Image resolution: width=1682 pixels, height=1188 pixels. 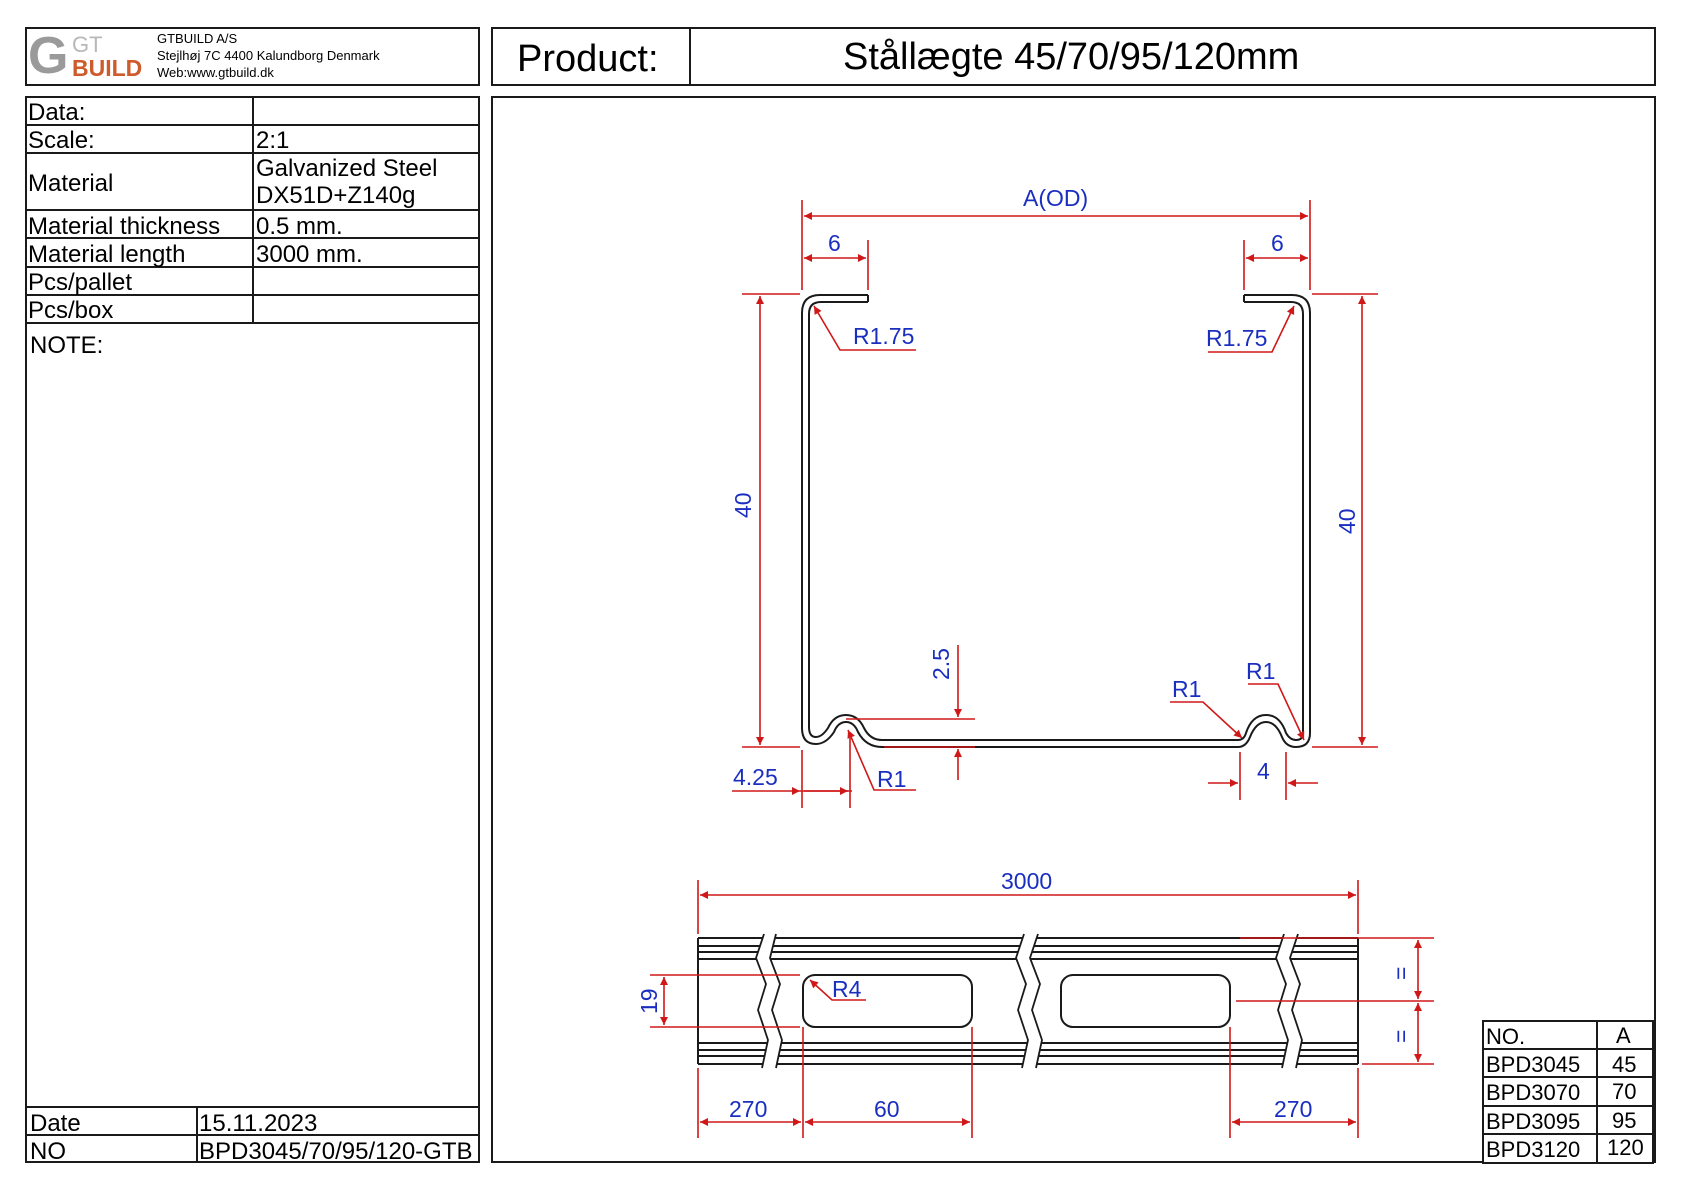 What do you see at coordinates (884, 336) in the screenshot?
I see `radius-top-left-label: R1.75` at bounding box center [884, 336].